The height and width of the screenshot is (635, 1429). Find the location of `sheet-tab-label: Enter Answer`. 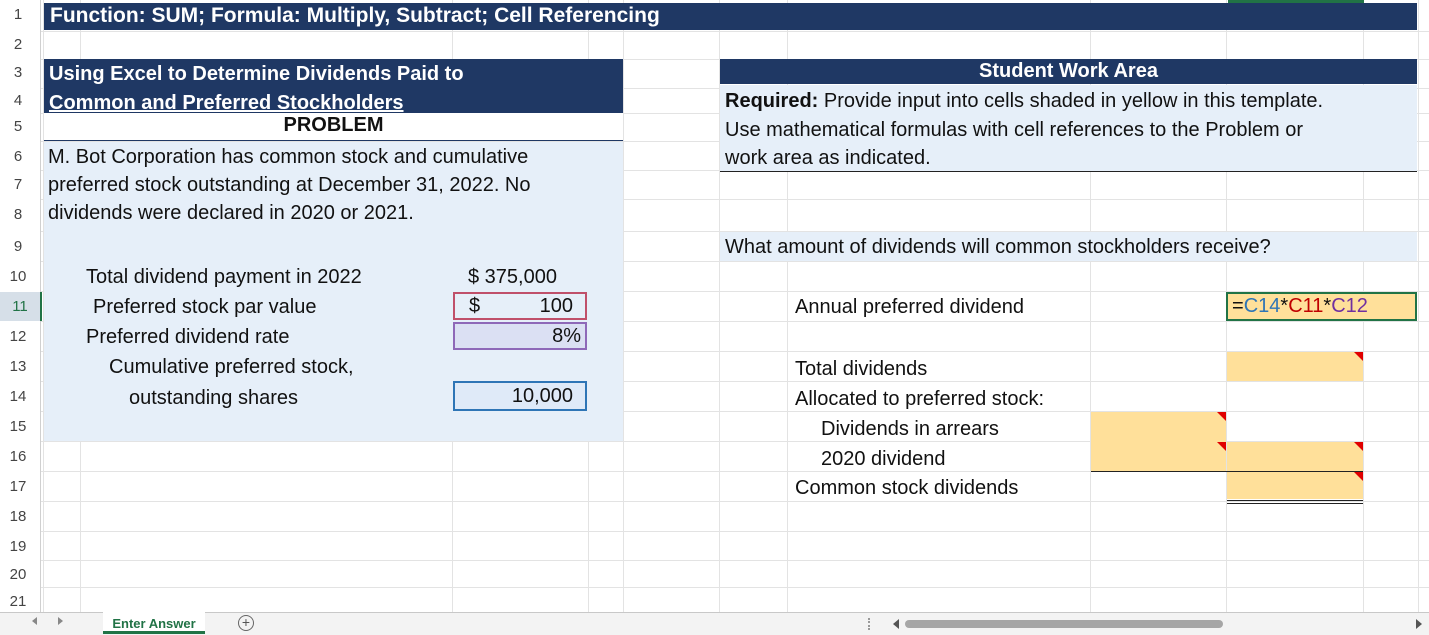

sheet-tab-label: Enter Answer is located at coordinates (154, 623).